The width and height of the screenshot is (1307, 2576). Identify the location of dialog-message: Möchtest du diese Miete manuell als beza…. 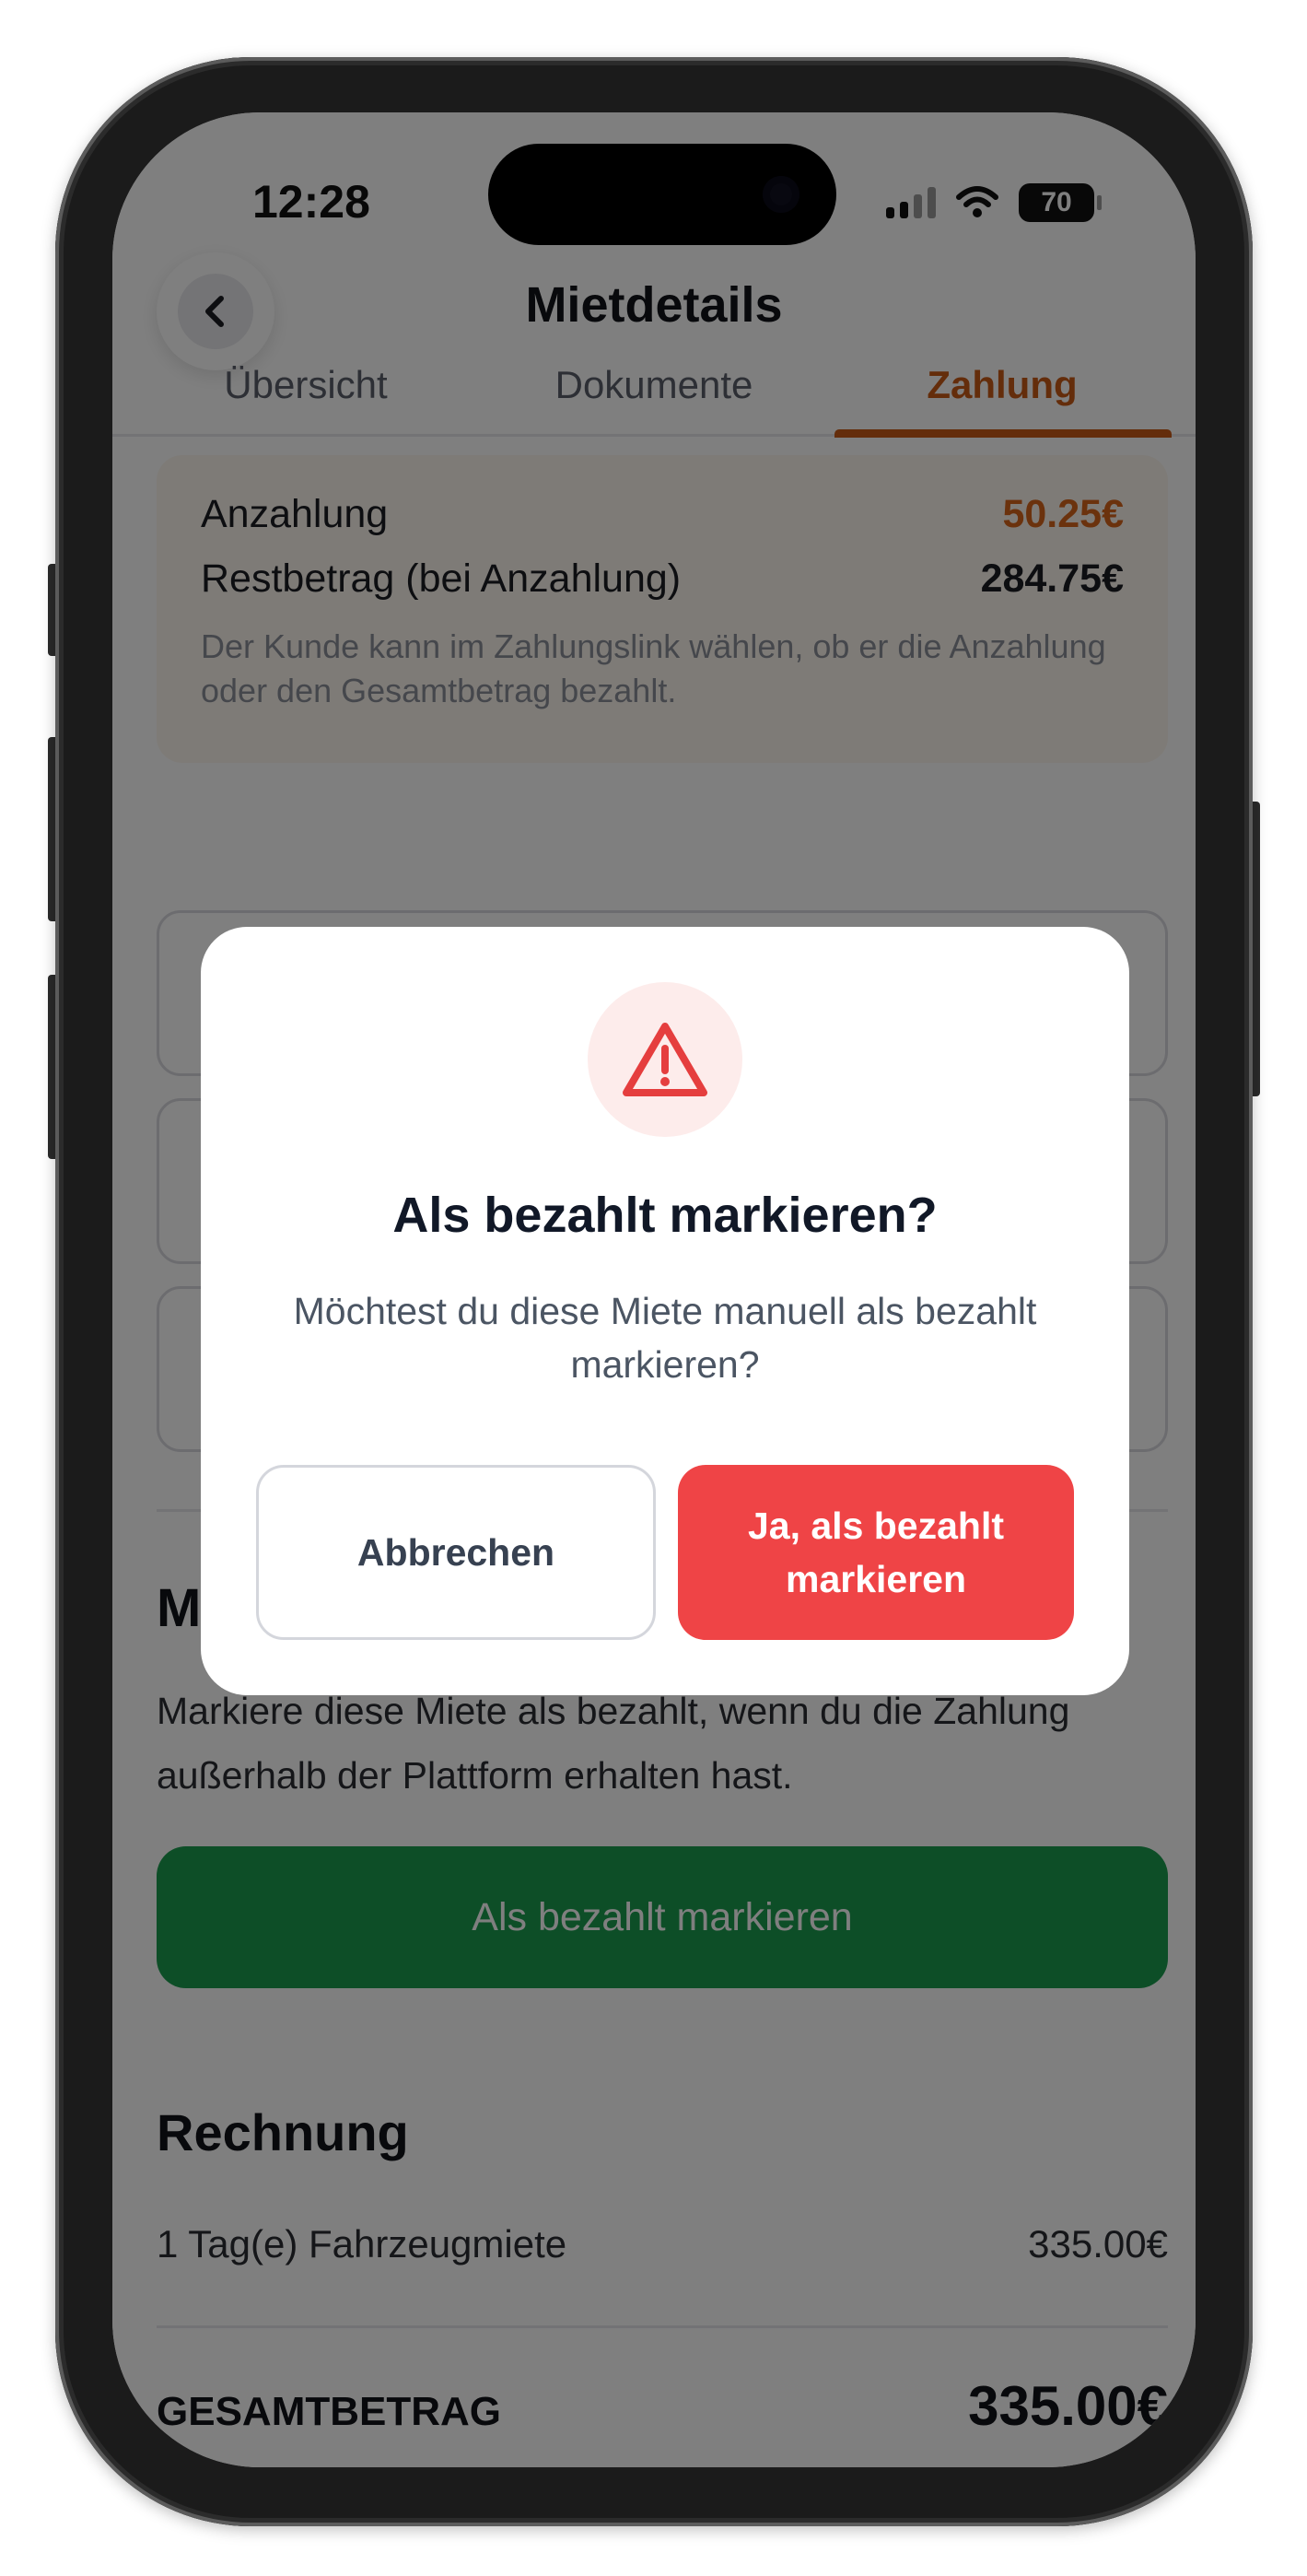
(665, 1338).